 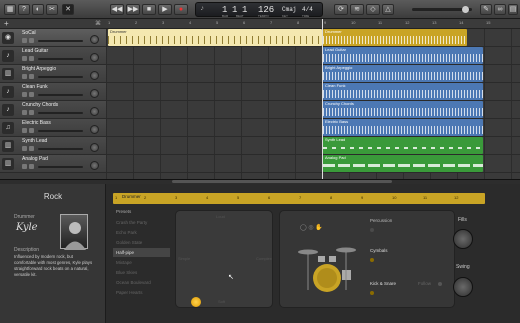 I want to click on editor-region-label: Drummer, so click(x=131, y=196).